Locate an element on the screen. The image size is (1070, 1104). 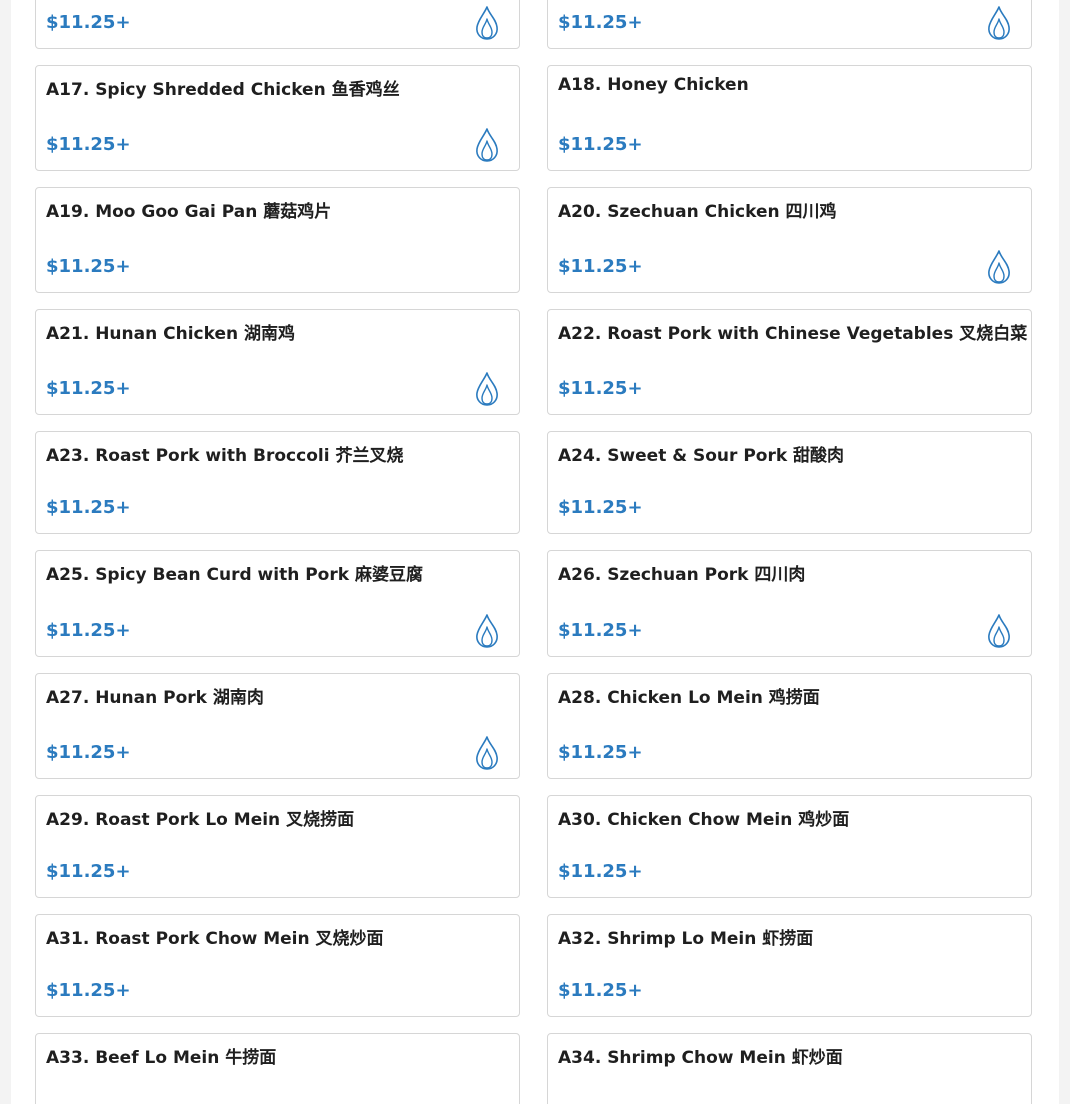
menu-item-card: A17. Spicy Shredded Chicken 鱼香鸡丝 $11.25+ is located at coordinates (277, 118).